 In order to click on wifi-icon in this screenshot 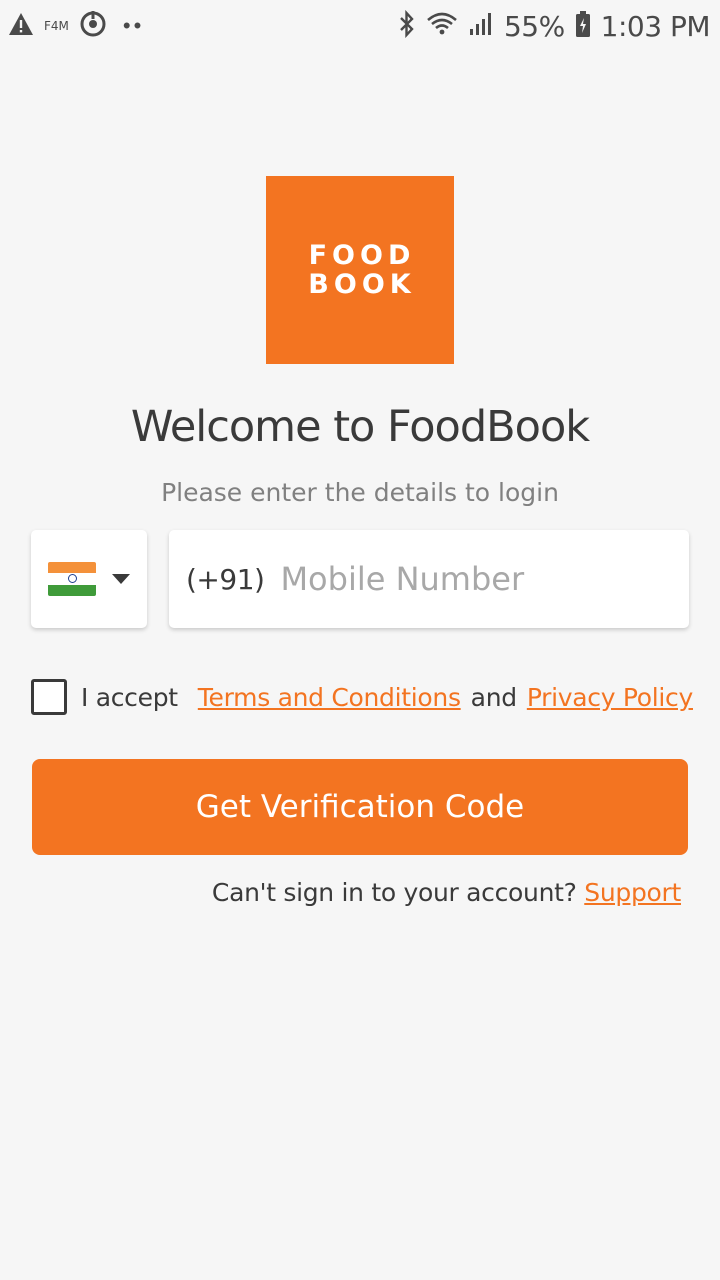, I will do `click(442, 26)`.